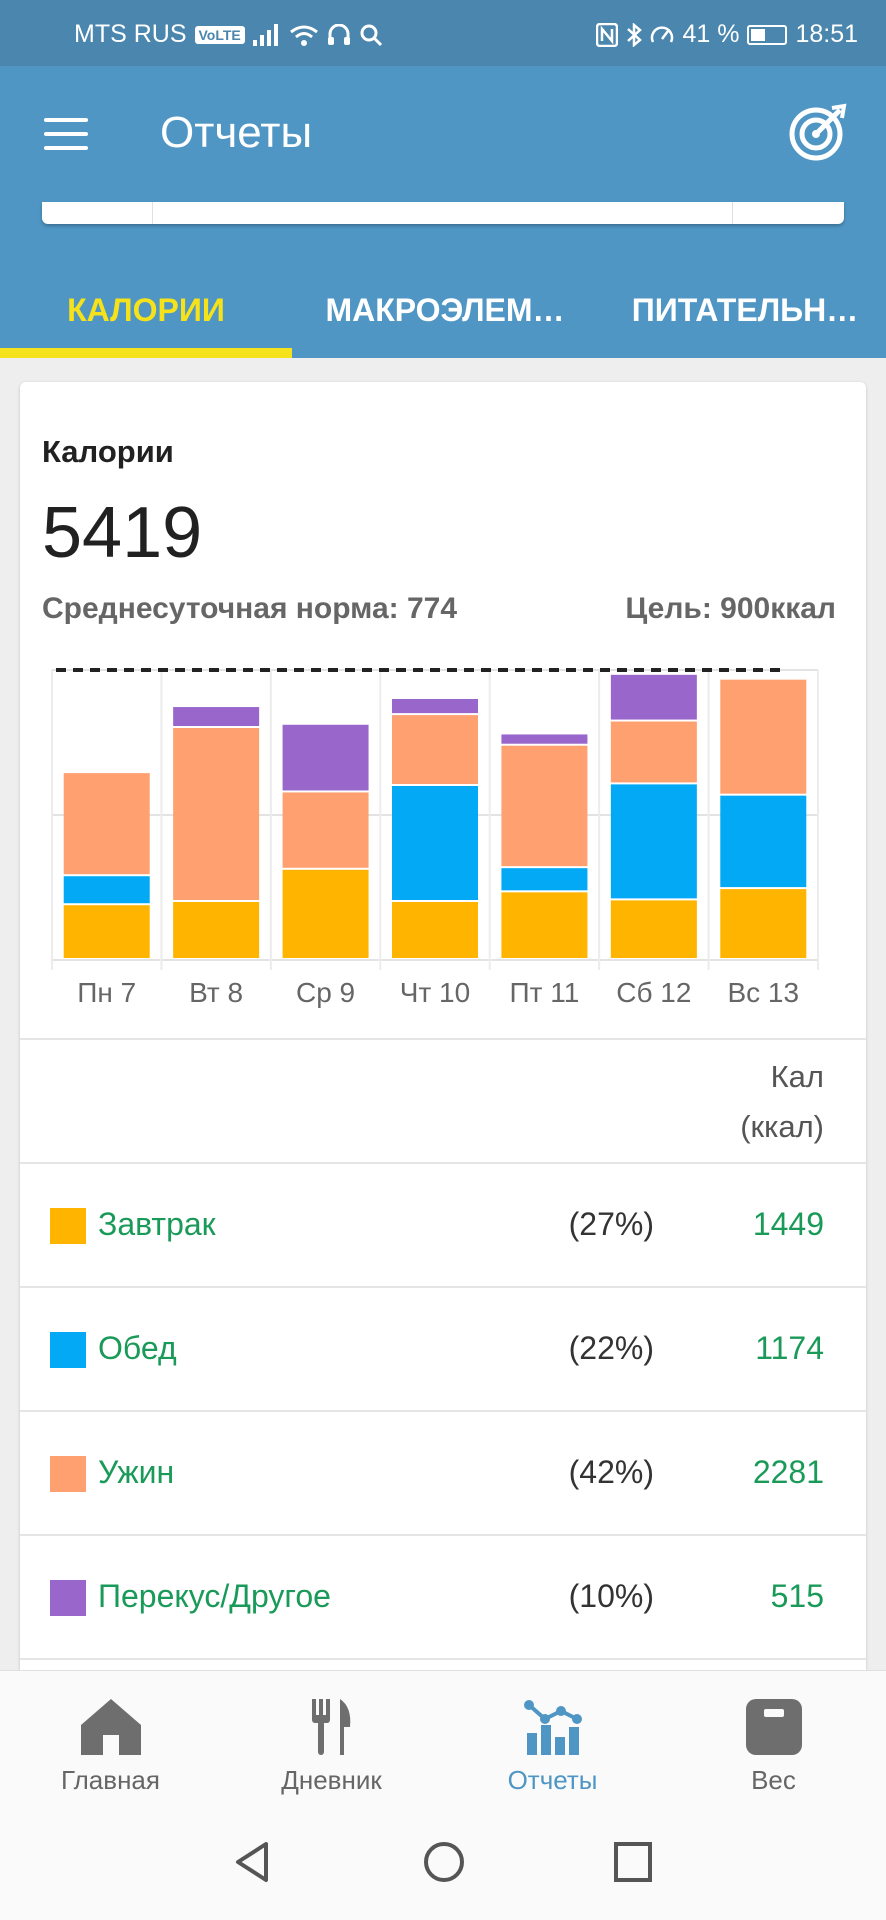  What do you see at coordinates (444, 1862) in the screenshot?
I see `home-circle-icon` at bounding box center [444, 1862].